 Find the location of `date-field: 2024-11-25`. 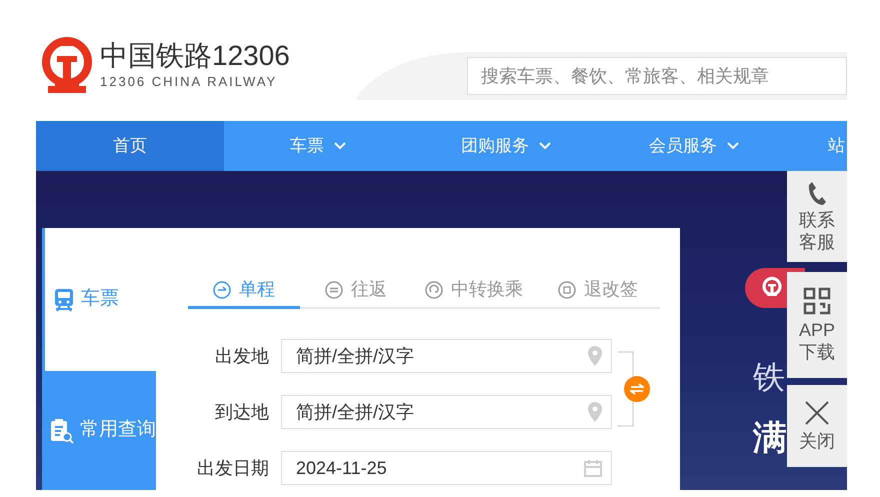

date-field: 2024-11-25 is located at coordinates (446, 468).